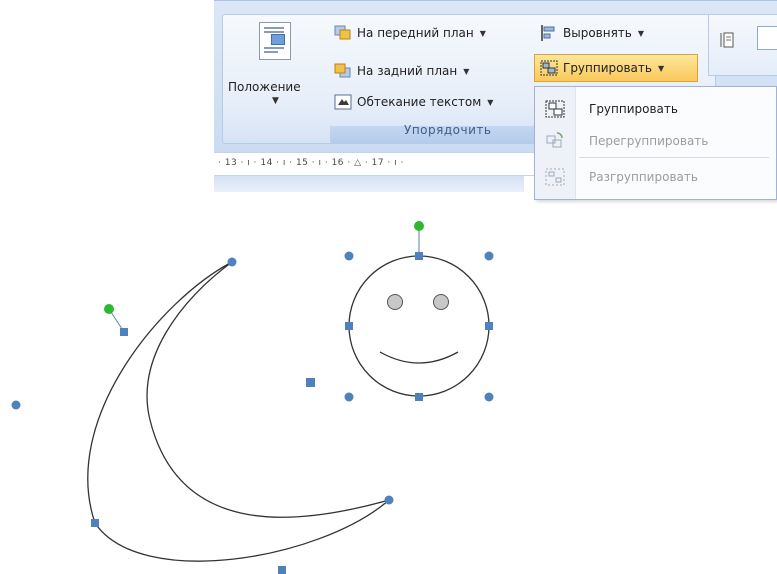 The image size is (777, 574). What do you see at coordinates (415, 33) in the screenshot?
I see `bring-front-label: На передний план` at bounding box center [415, 33].